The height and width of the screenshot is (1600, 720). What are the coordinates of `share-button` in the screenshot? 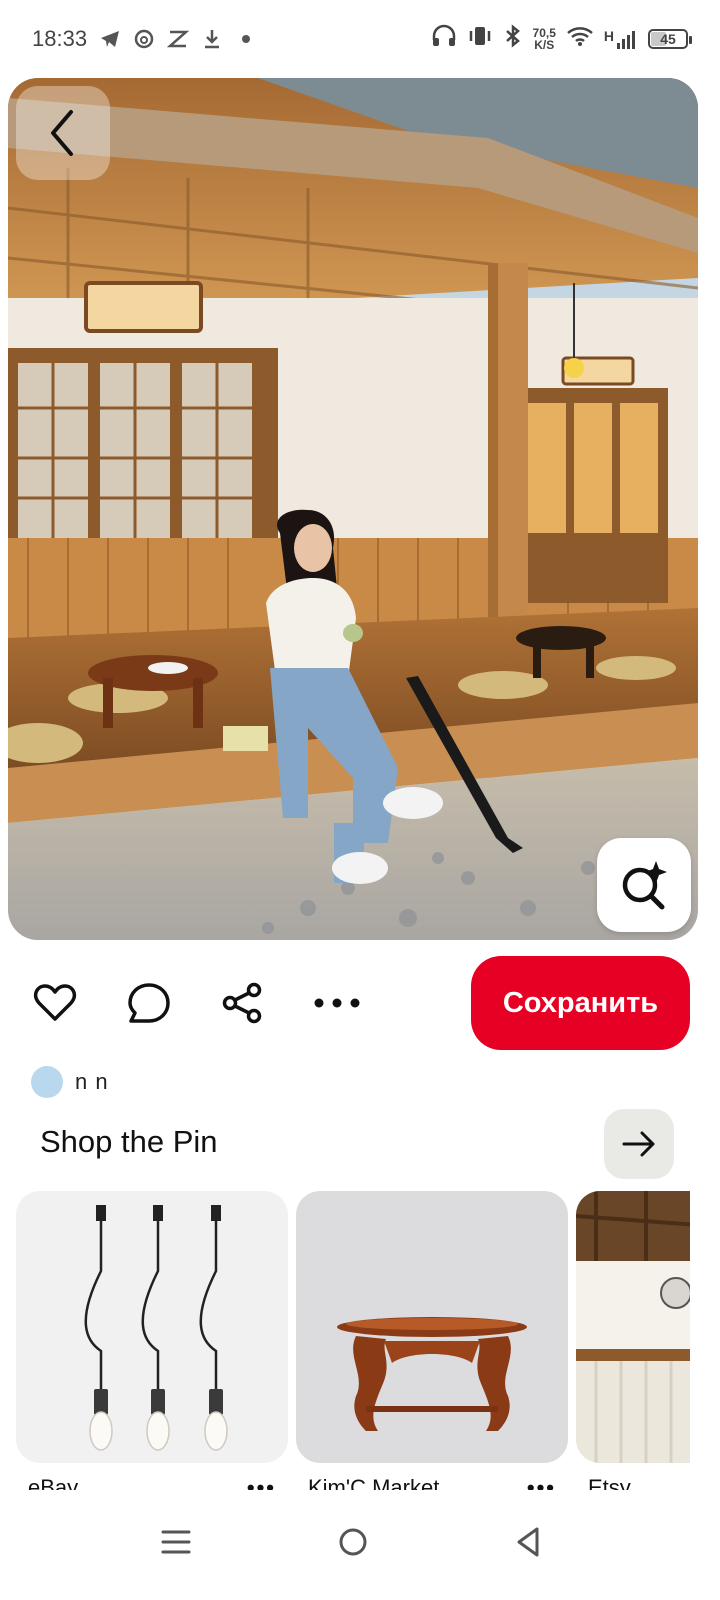 It's located at (242, 1003).